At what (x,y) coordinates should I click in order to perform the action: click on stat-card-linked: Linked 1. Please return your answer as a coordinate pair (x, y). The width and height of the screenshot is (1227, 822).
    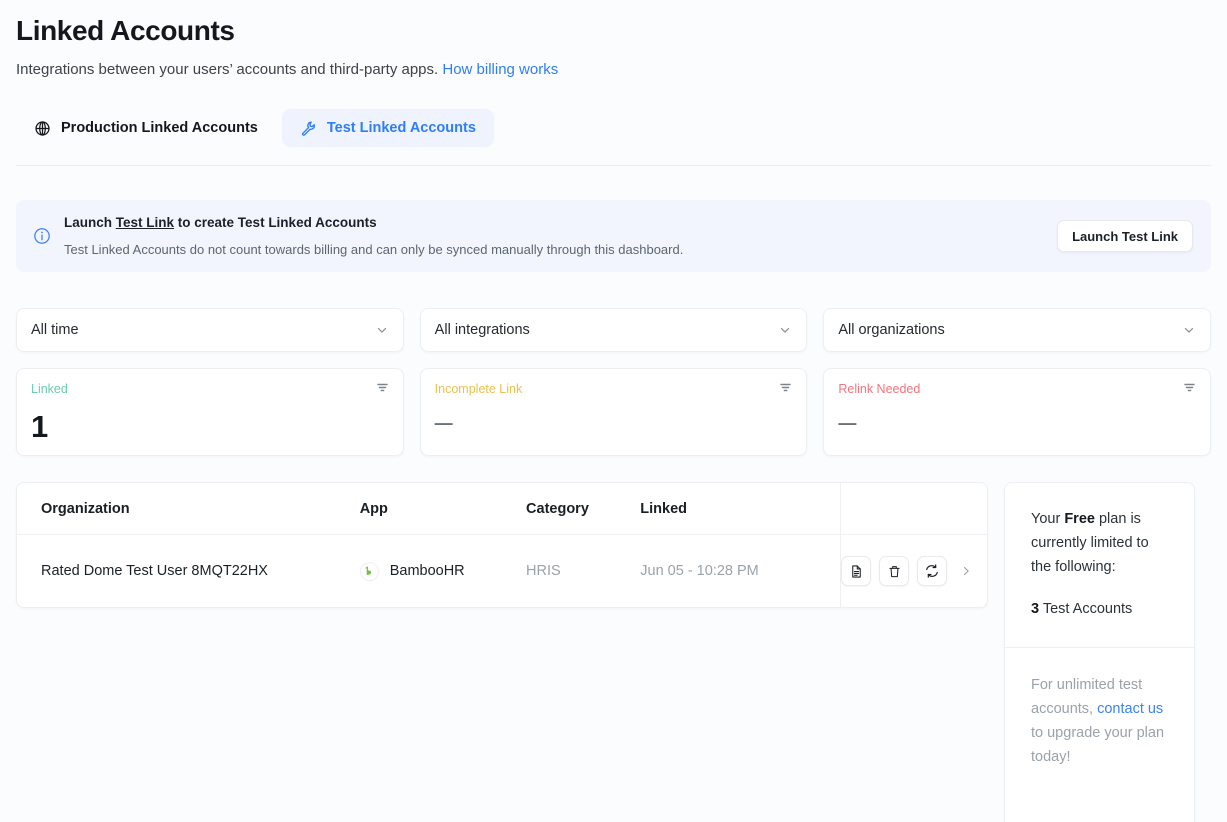
    Looking at the image, I should click on (210, 412).